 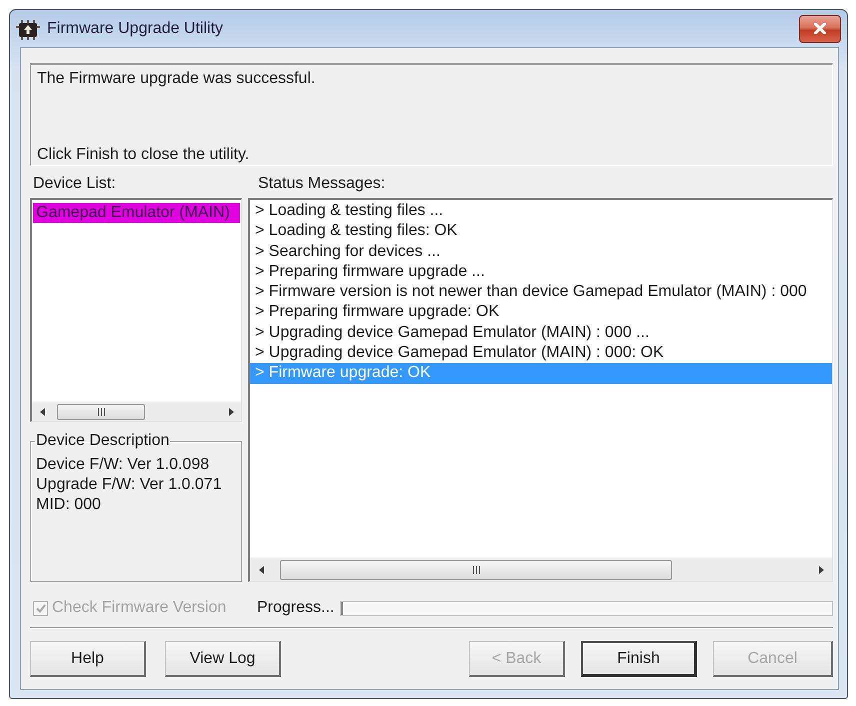 What do you see at coordinates (136, 213) in the screenshot?
I see `device-list-item: Gamepad Emulator (MAIN)` at bounding box center [136, 213].